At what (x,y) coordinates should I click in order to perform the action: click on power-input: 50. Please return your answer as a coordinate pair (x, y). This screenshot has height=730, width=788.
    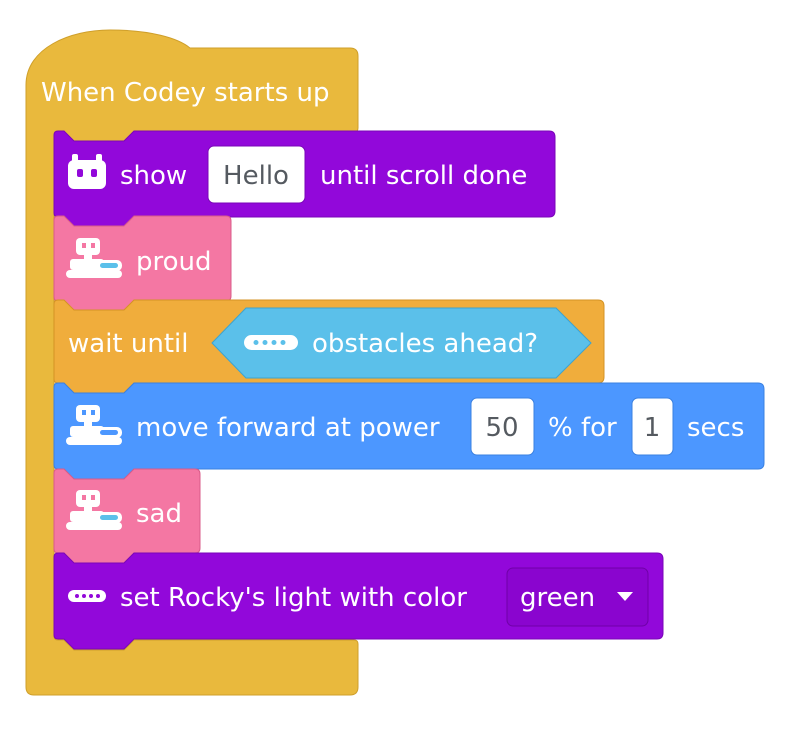
    Looking at the image, I should click on (502, 426).